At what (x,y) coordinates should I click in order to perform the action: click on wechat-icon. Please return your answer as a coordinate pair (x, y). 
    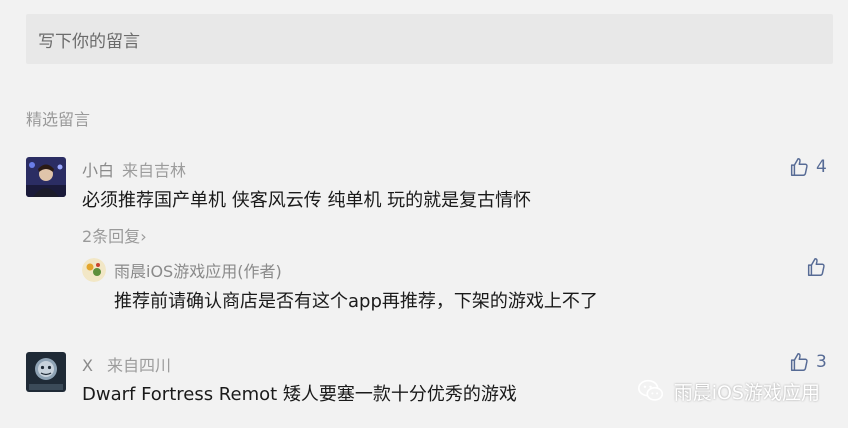
    Looking at the image, I should click on (650, 390).